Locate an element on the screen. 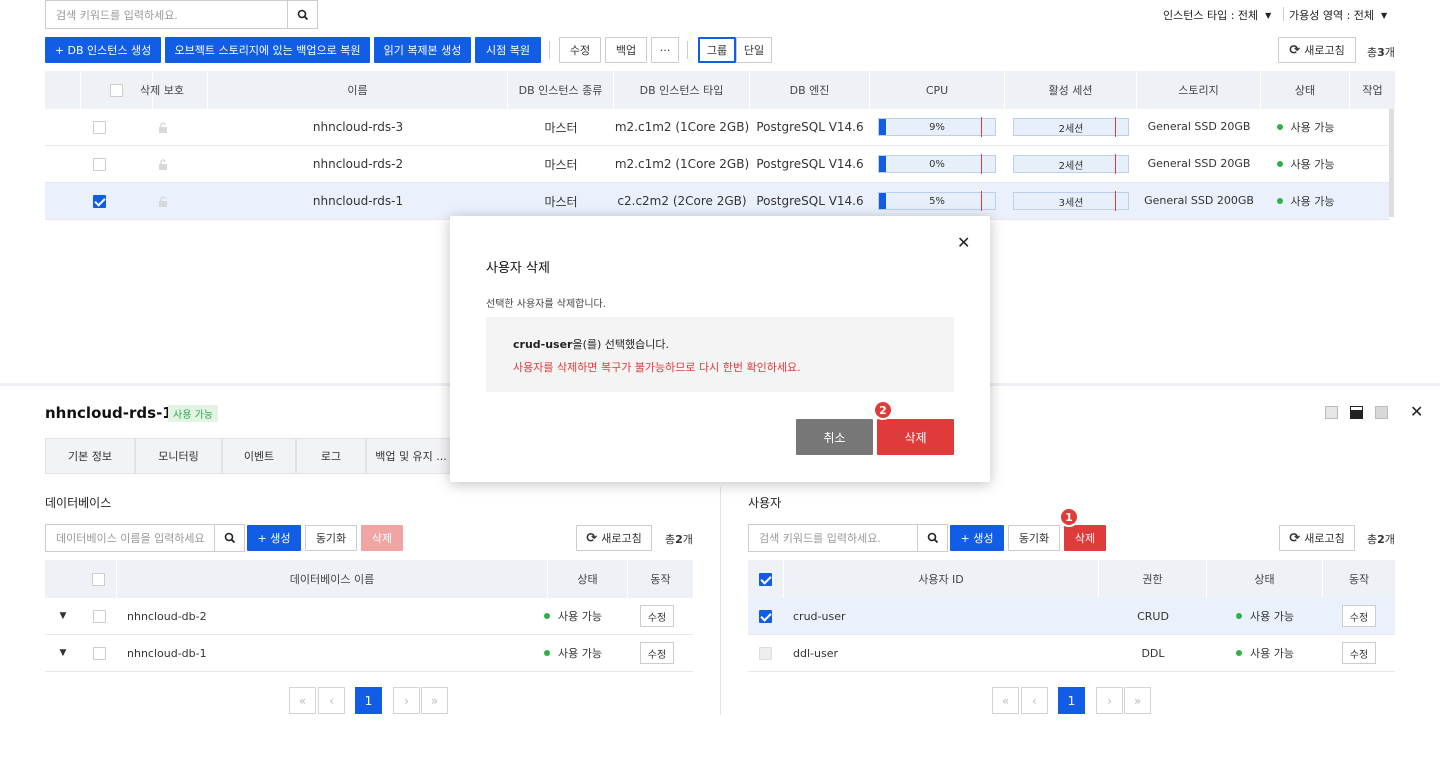 The width and height of the screenshot is (1440, 765). modal-title: 사용자 삭제 is located at coordinates (518, 268).